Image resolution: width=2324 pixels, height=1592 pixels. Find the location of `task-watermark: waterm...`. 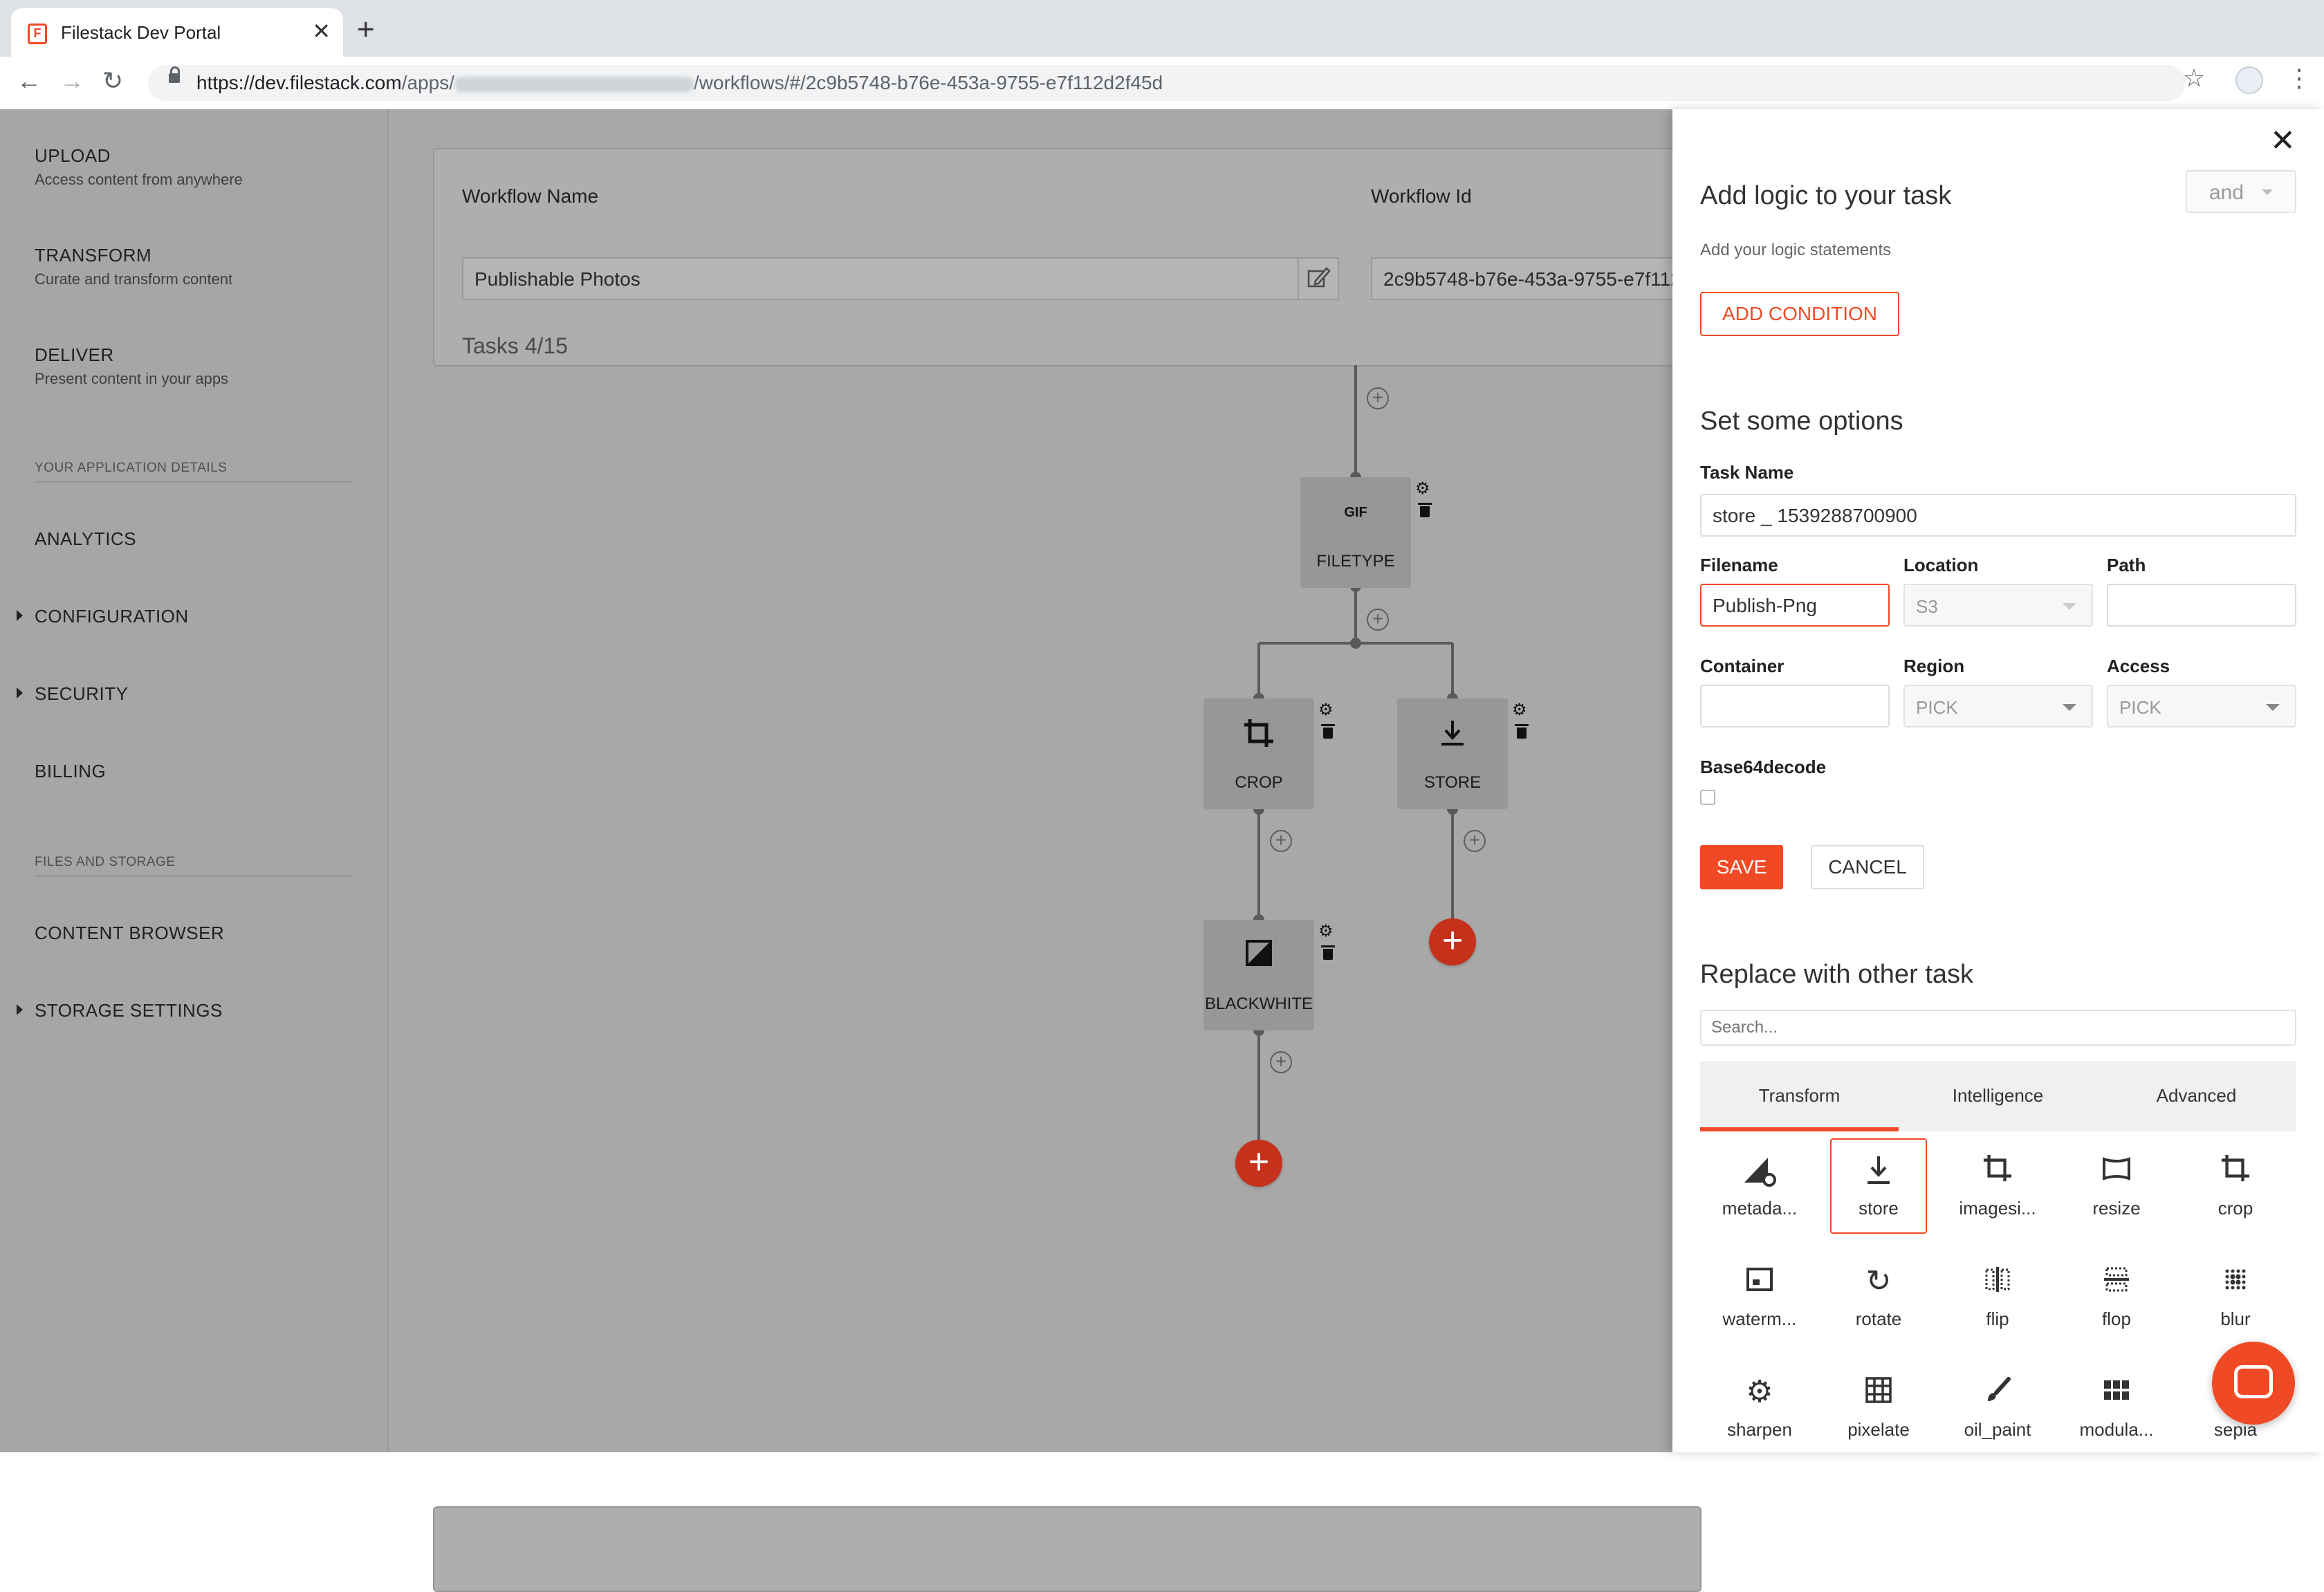

task-watermark: waterm... is located at coordinates (1759, 1298).